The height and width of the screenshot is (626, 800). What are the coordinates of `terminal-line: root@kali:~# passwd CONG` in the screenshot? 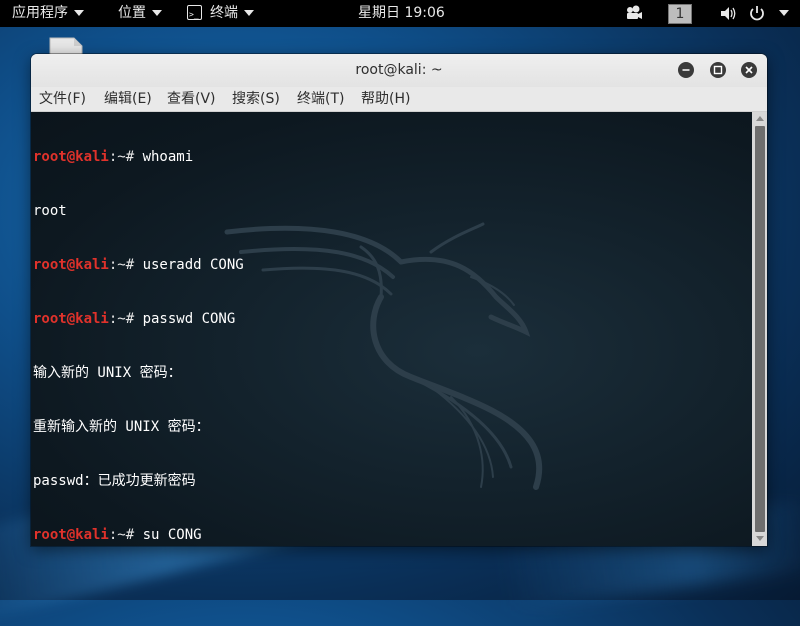 It's located at (138, 319).